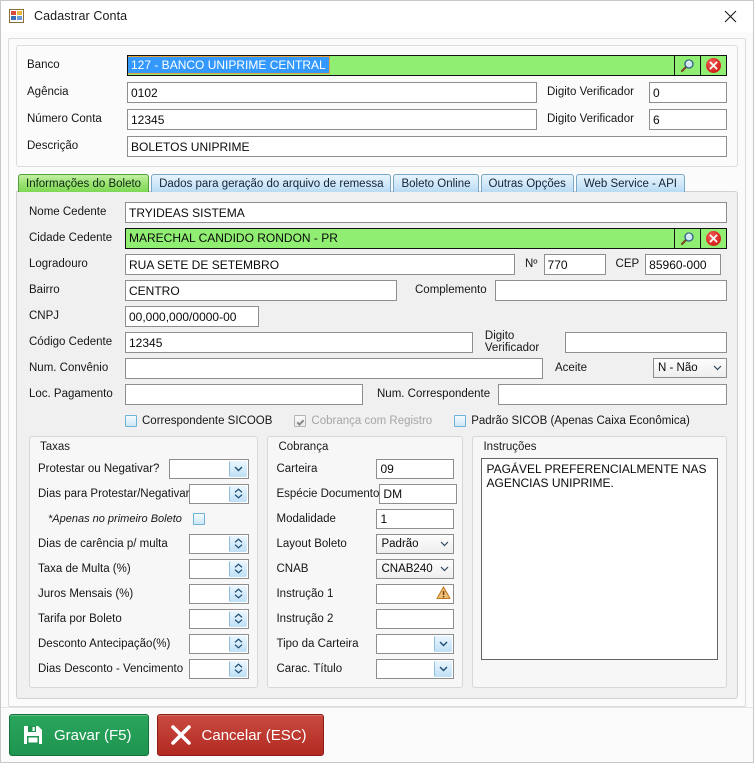 This screenshot has height=763, width=754. Describe the element at coordinates (219, 643) in the screenshot. I see `desconto-antecipacao-stepper` at that location.